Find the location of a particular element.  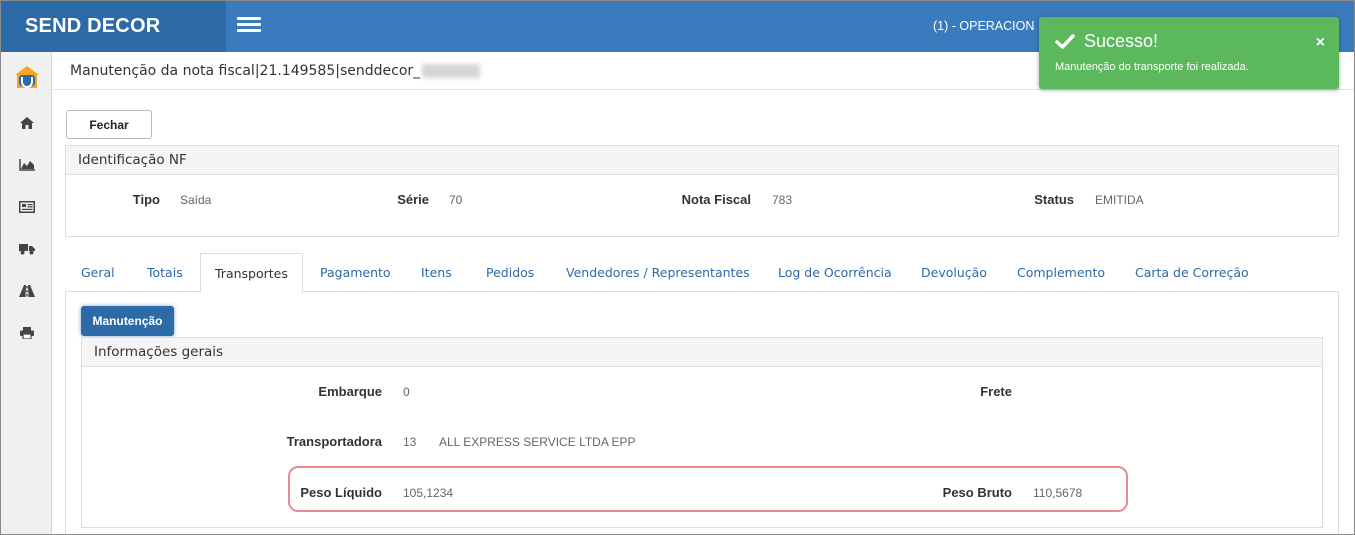

fechar-button: Fechar is located at coordinates (109, 124).